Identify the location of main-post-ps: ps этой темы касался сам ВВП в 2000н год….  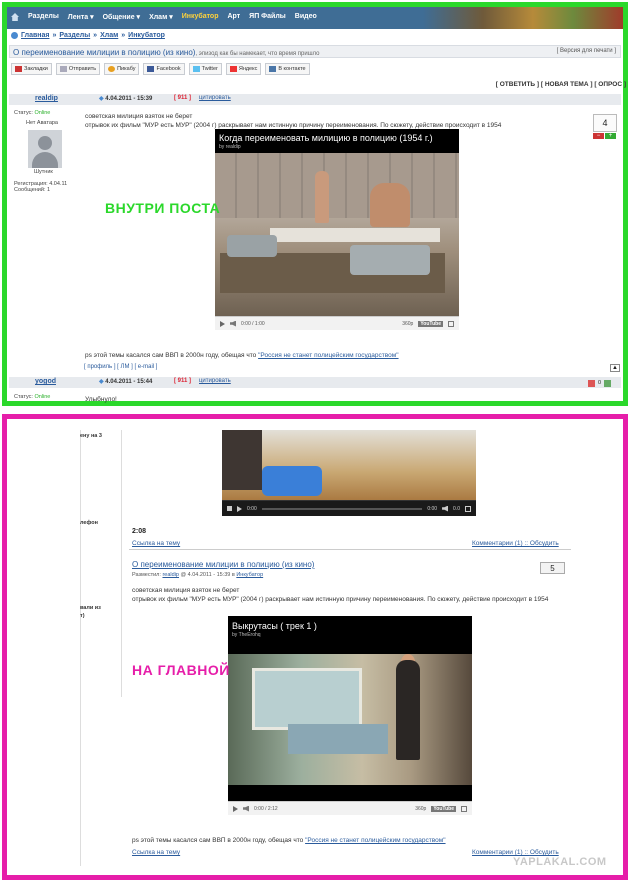
(289, 840).